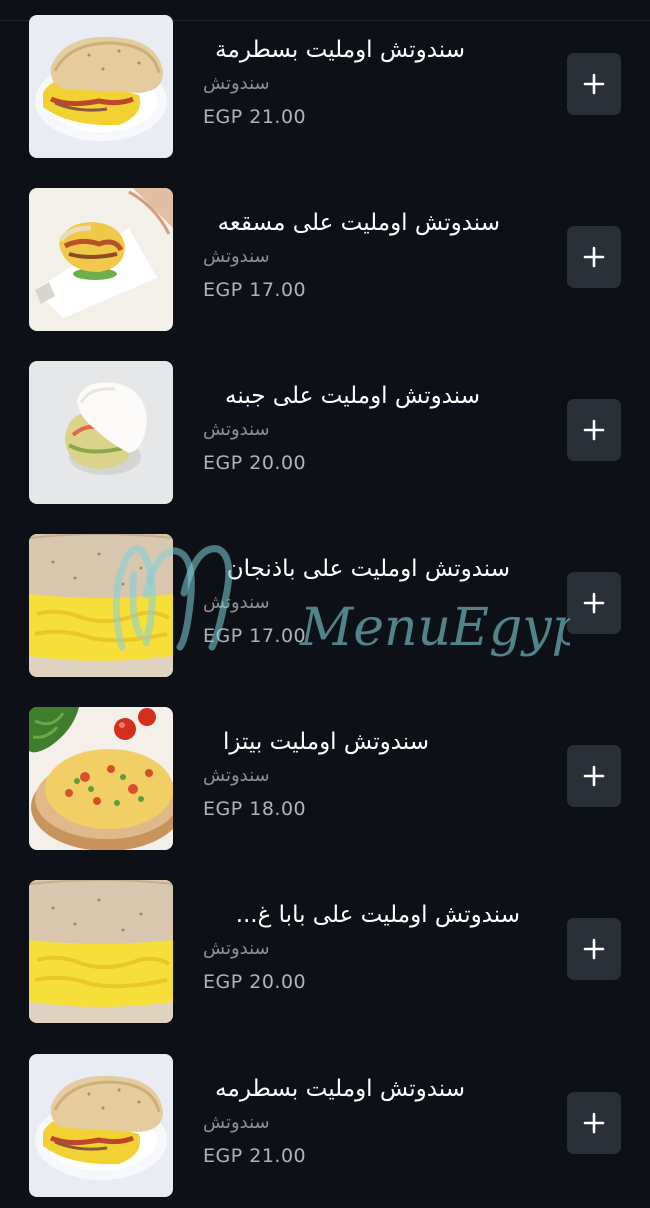 This screenshot has height=1208, width=650. I want to click on item-info: سندوتش اومليت على مسقعه سندوتش EGP 17.00, so click(373, 259).